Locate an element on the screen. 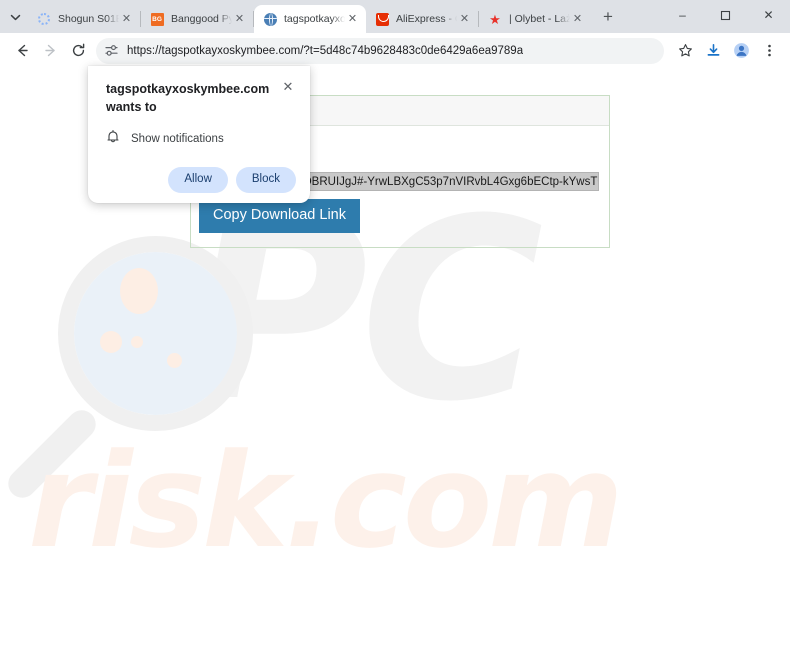 This screenshot has height=647, width=790. profile-button is located at coordinates (741, 51).